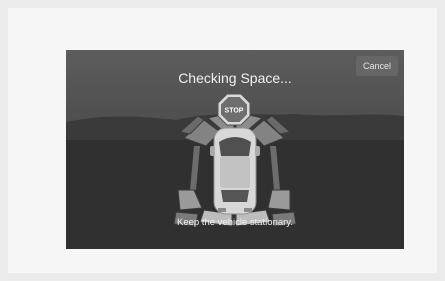 Image resolution: width=445 pixels, height=281 pixels. I want to click on stop-label: STOP, so click(234, 111).